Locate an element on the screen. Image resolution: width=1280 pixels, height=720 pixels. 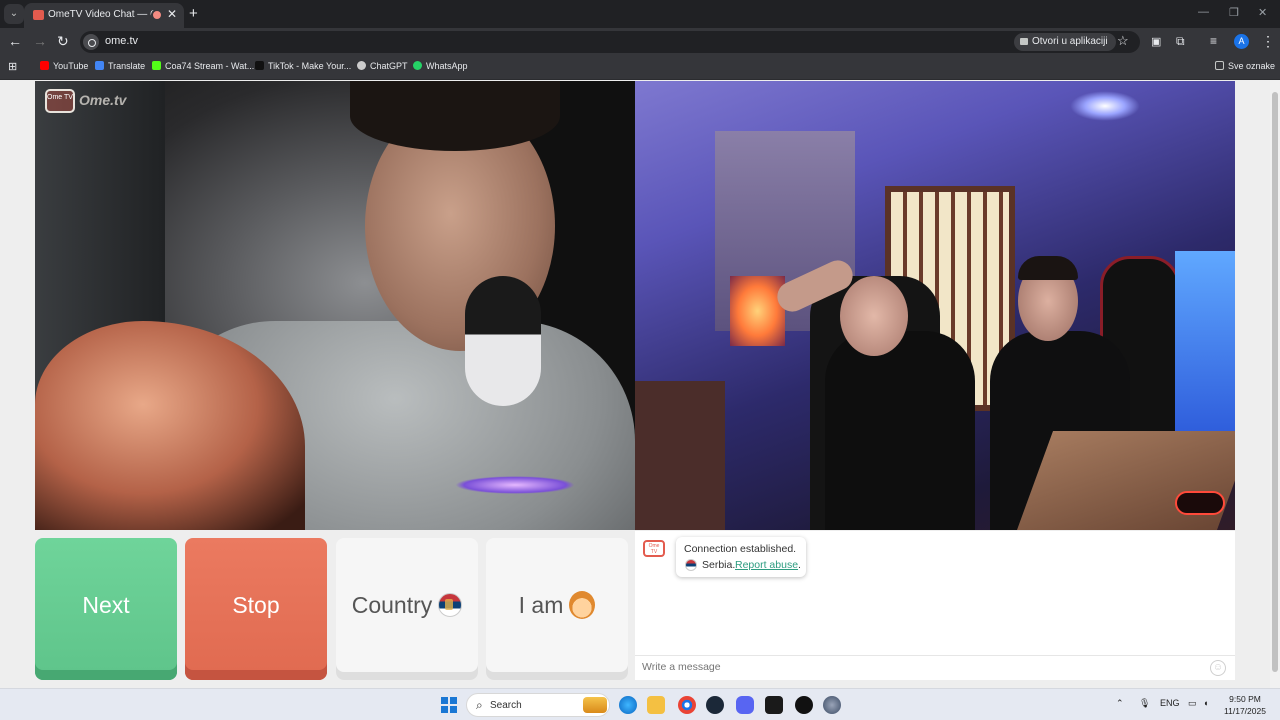
mouse-shape is located at coordinates (1200, 503).